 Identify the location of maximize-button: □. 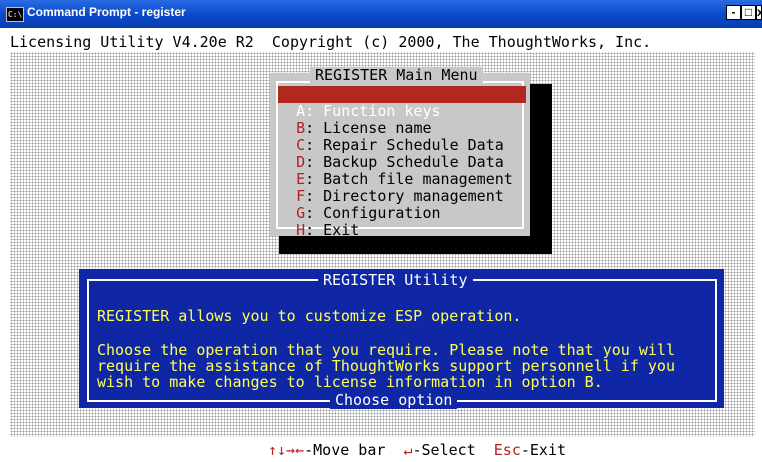
(748, 12).